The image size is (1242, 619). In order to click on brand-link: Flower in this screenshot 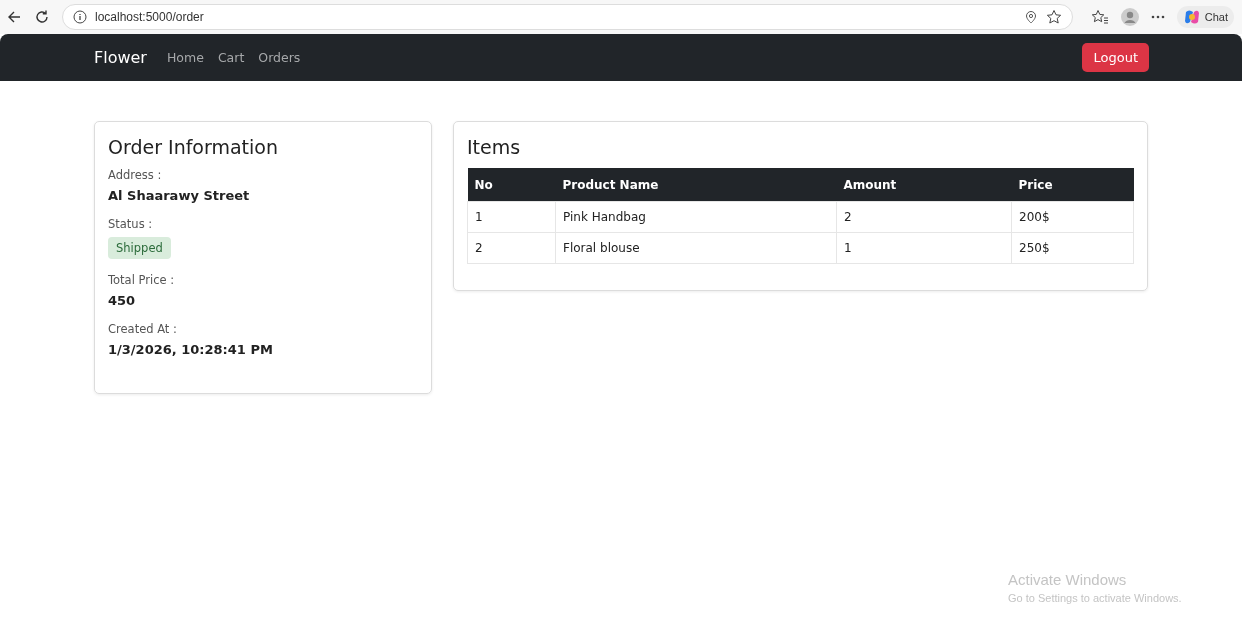, I will do `click(120, 57)`.